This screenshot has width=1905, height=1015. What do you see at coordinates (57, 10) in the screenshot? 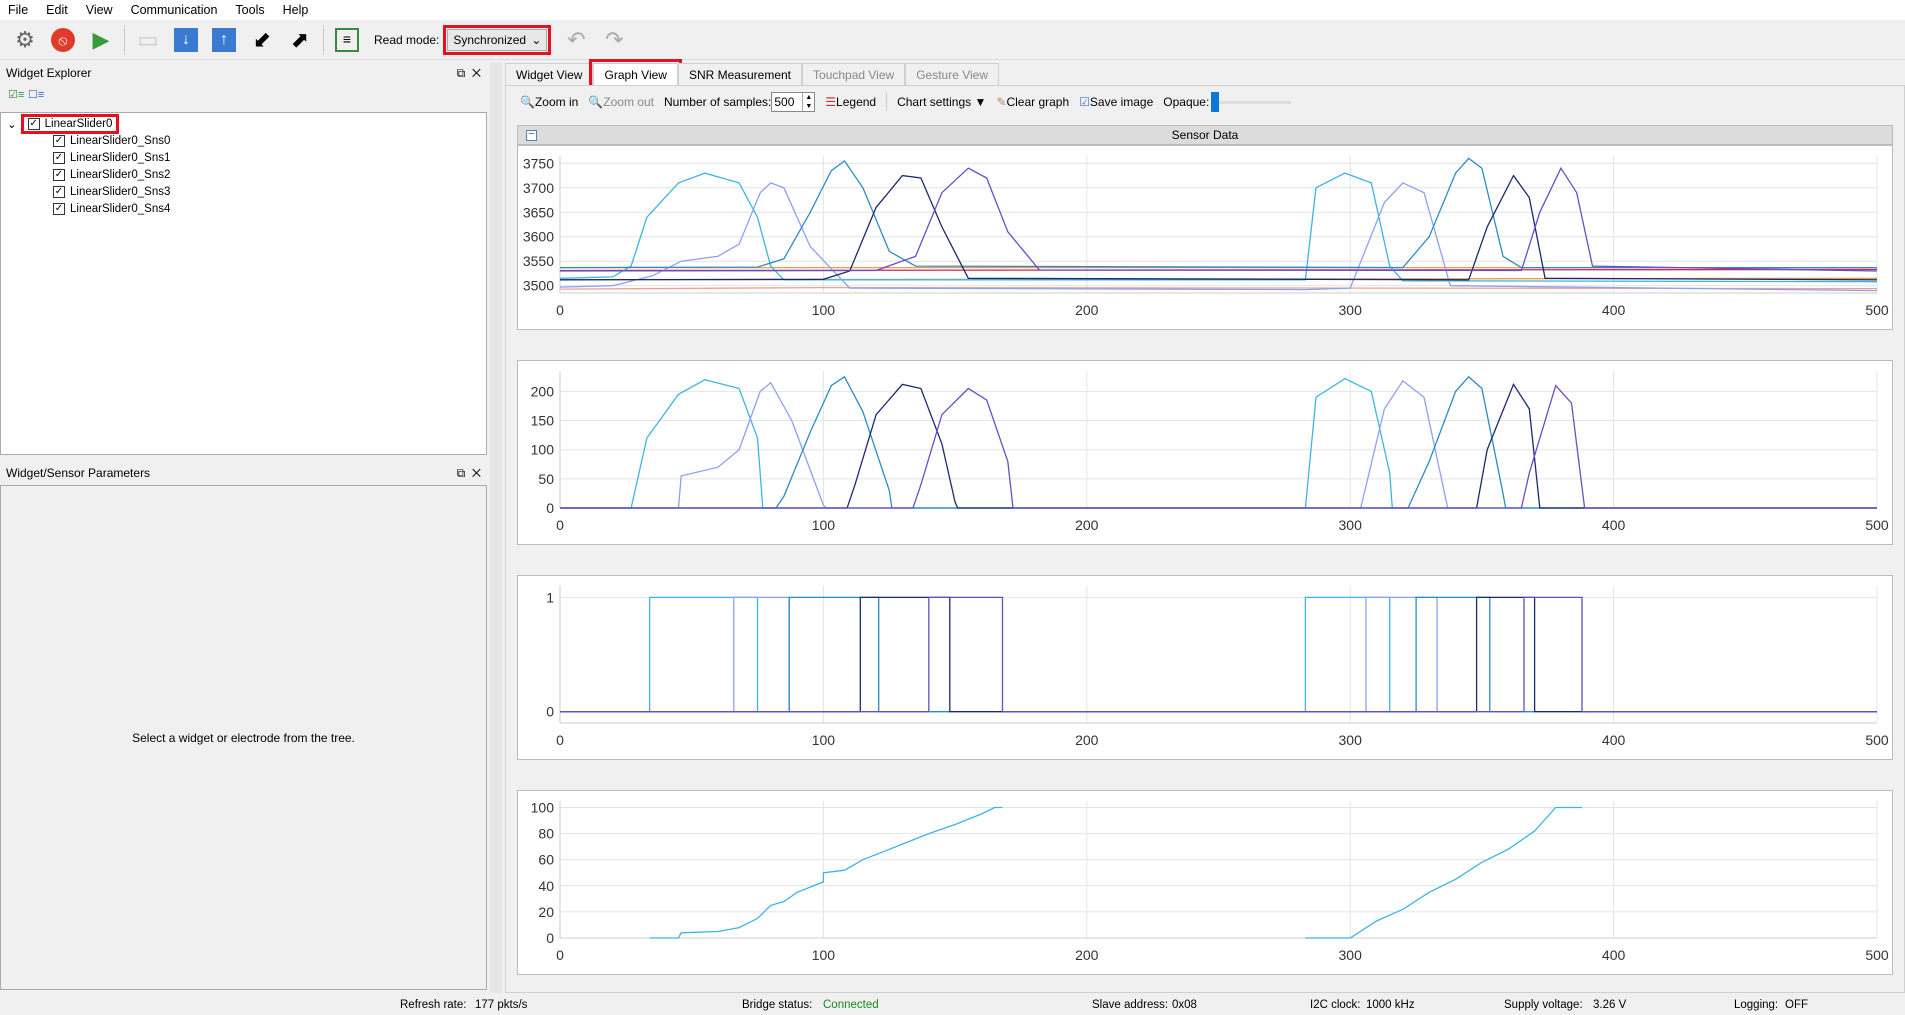
I see `menu-edit: Edit` at bounding box center [57, 10].